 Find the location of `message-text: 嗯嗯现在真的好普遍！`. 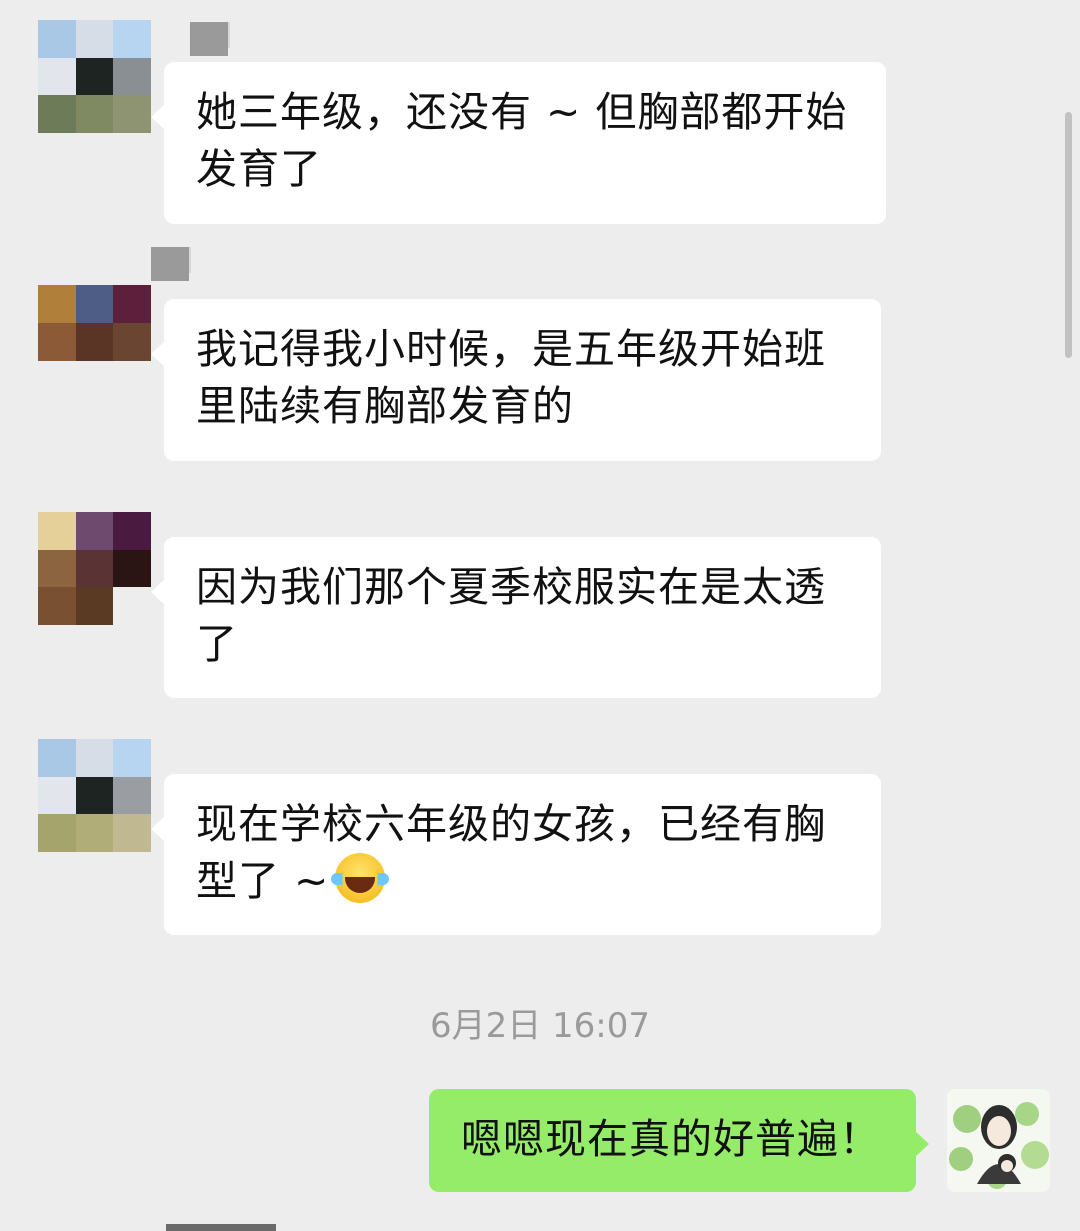

message-text: 嗯嗯现在真的好普遍！ is located at coordinates (671, 1139).